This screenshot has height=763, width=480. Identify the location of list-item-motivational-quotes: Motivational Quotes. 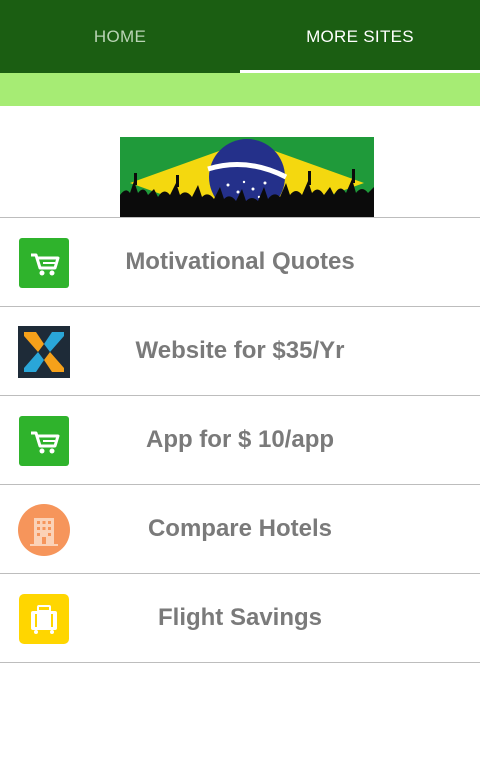
(240, 261).